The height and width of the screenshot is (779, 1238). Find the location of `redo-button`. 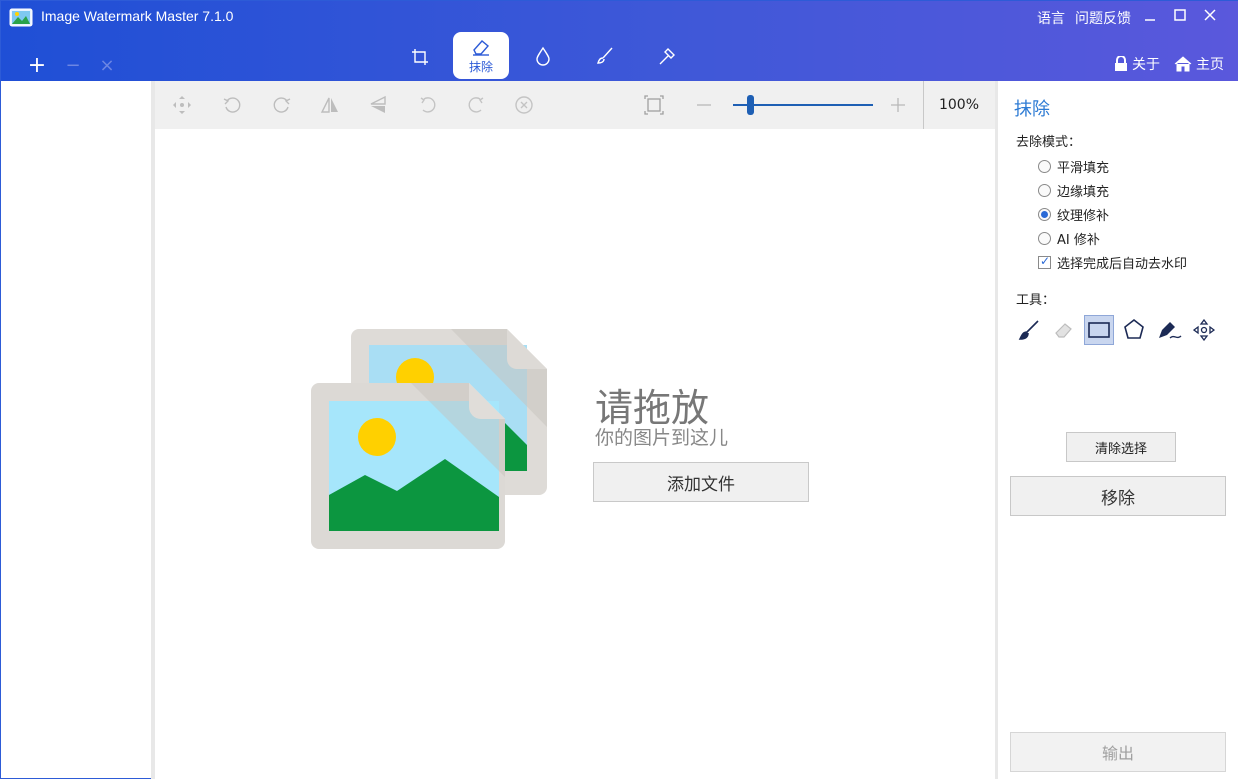

redo-button is located at coordinates (476, 105).